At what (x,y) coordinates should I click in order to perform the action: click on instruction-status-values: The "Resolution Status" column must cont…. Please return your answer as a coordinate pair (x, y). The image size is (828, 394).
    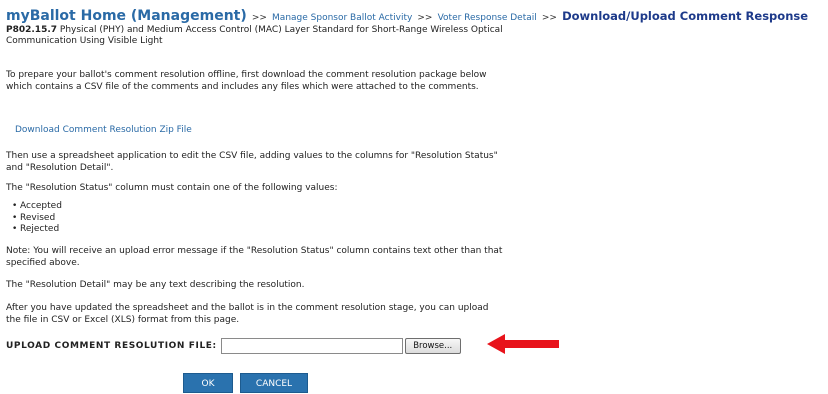
    Looking at the image, I should click on (172, 188).